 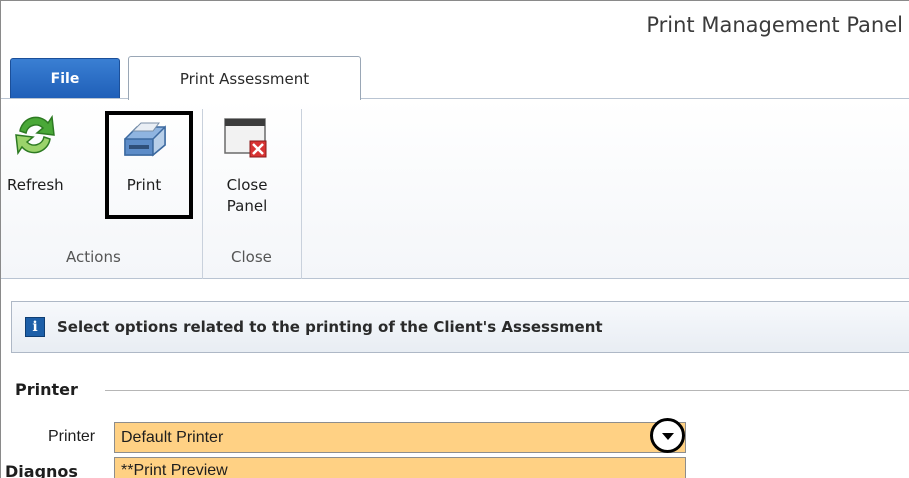 I want to click on printer-option: **Print Preview, so click(x=174, y=470).